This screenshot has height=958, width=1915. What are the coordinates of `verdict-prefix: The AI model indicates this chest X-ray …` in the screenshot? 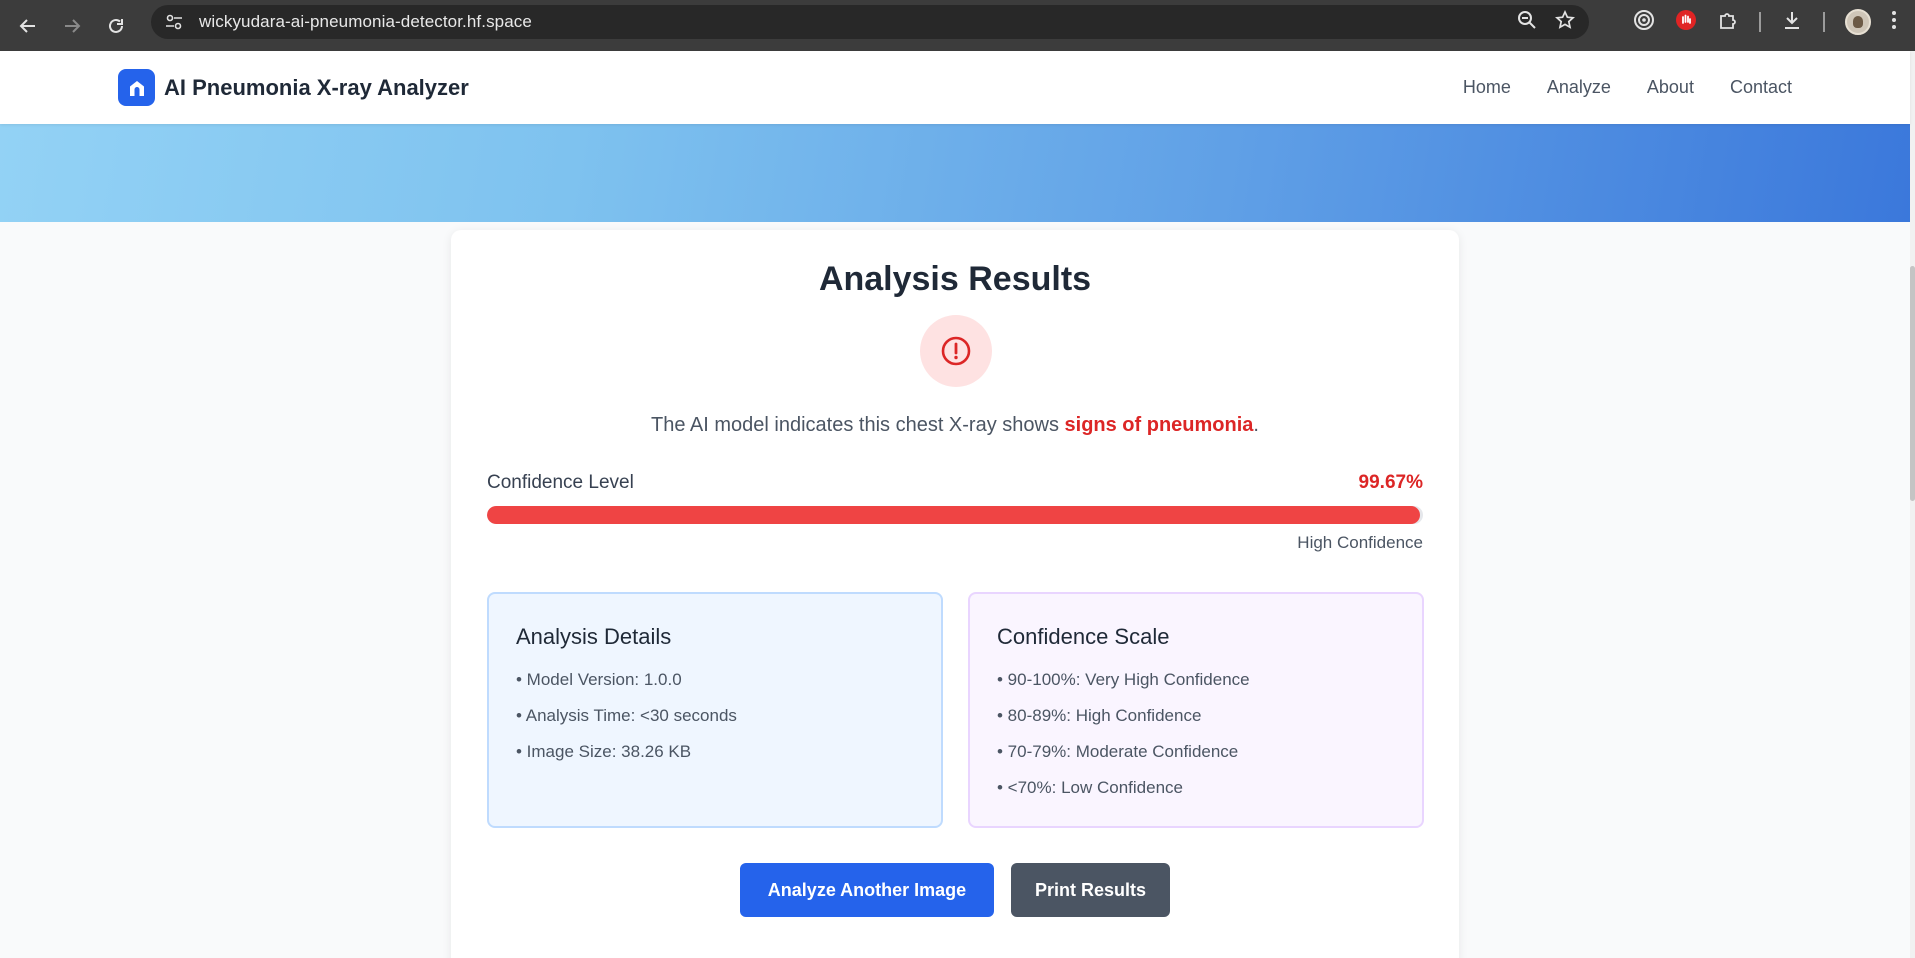 It's located at (858, 425).